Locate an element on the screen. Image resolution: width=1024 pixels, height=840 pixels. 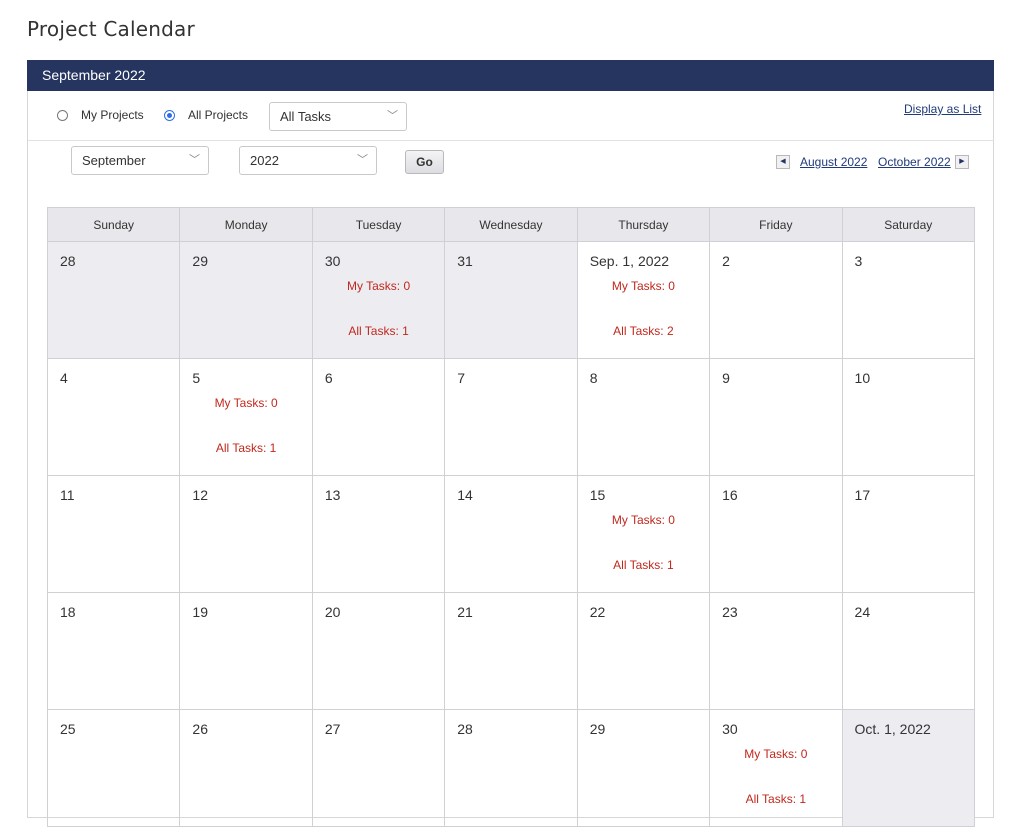
calendar-day-cell: 7 is located at coordinates (511, 417).